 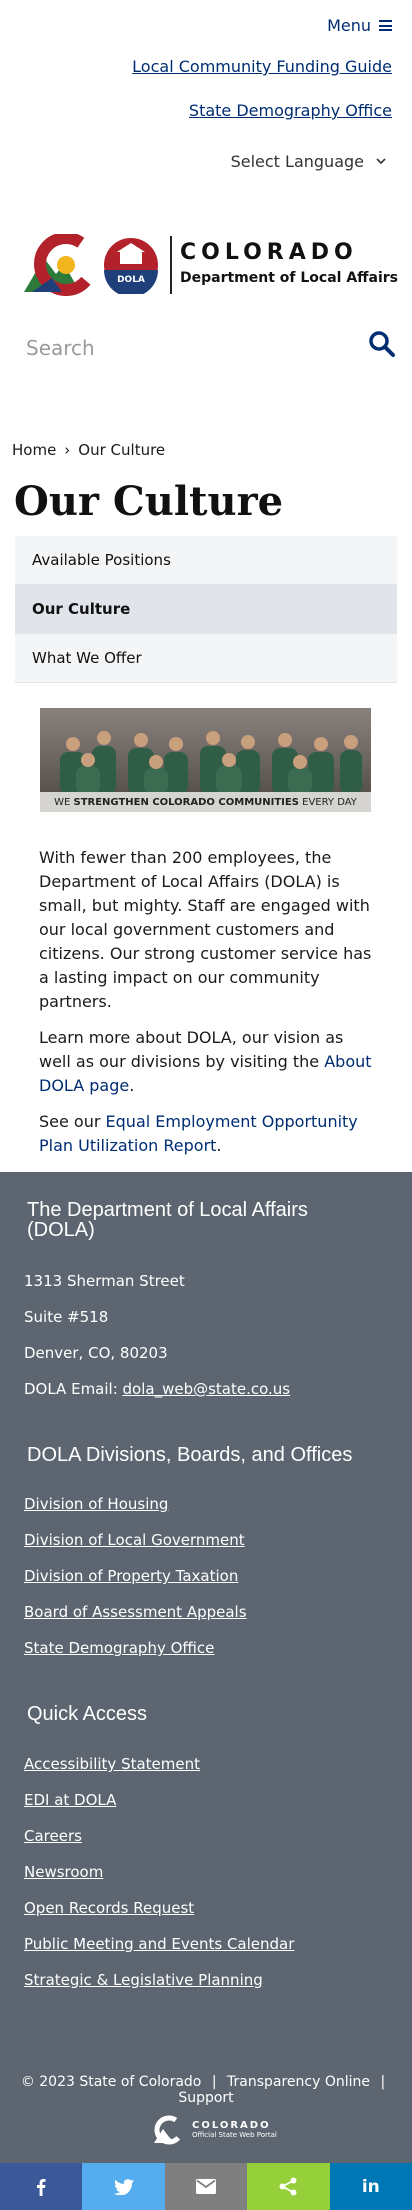 I want to click on subnav-item-available-positions: Available Positions, so click(x=206, y=560).